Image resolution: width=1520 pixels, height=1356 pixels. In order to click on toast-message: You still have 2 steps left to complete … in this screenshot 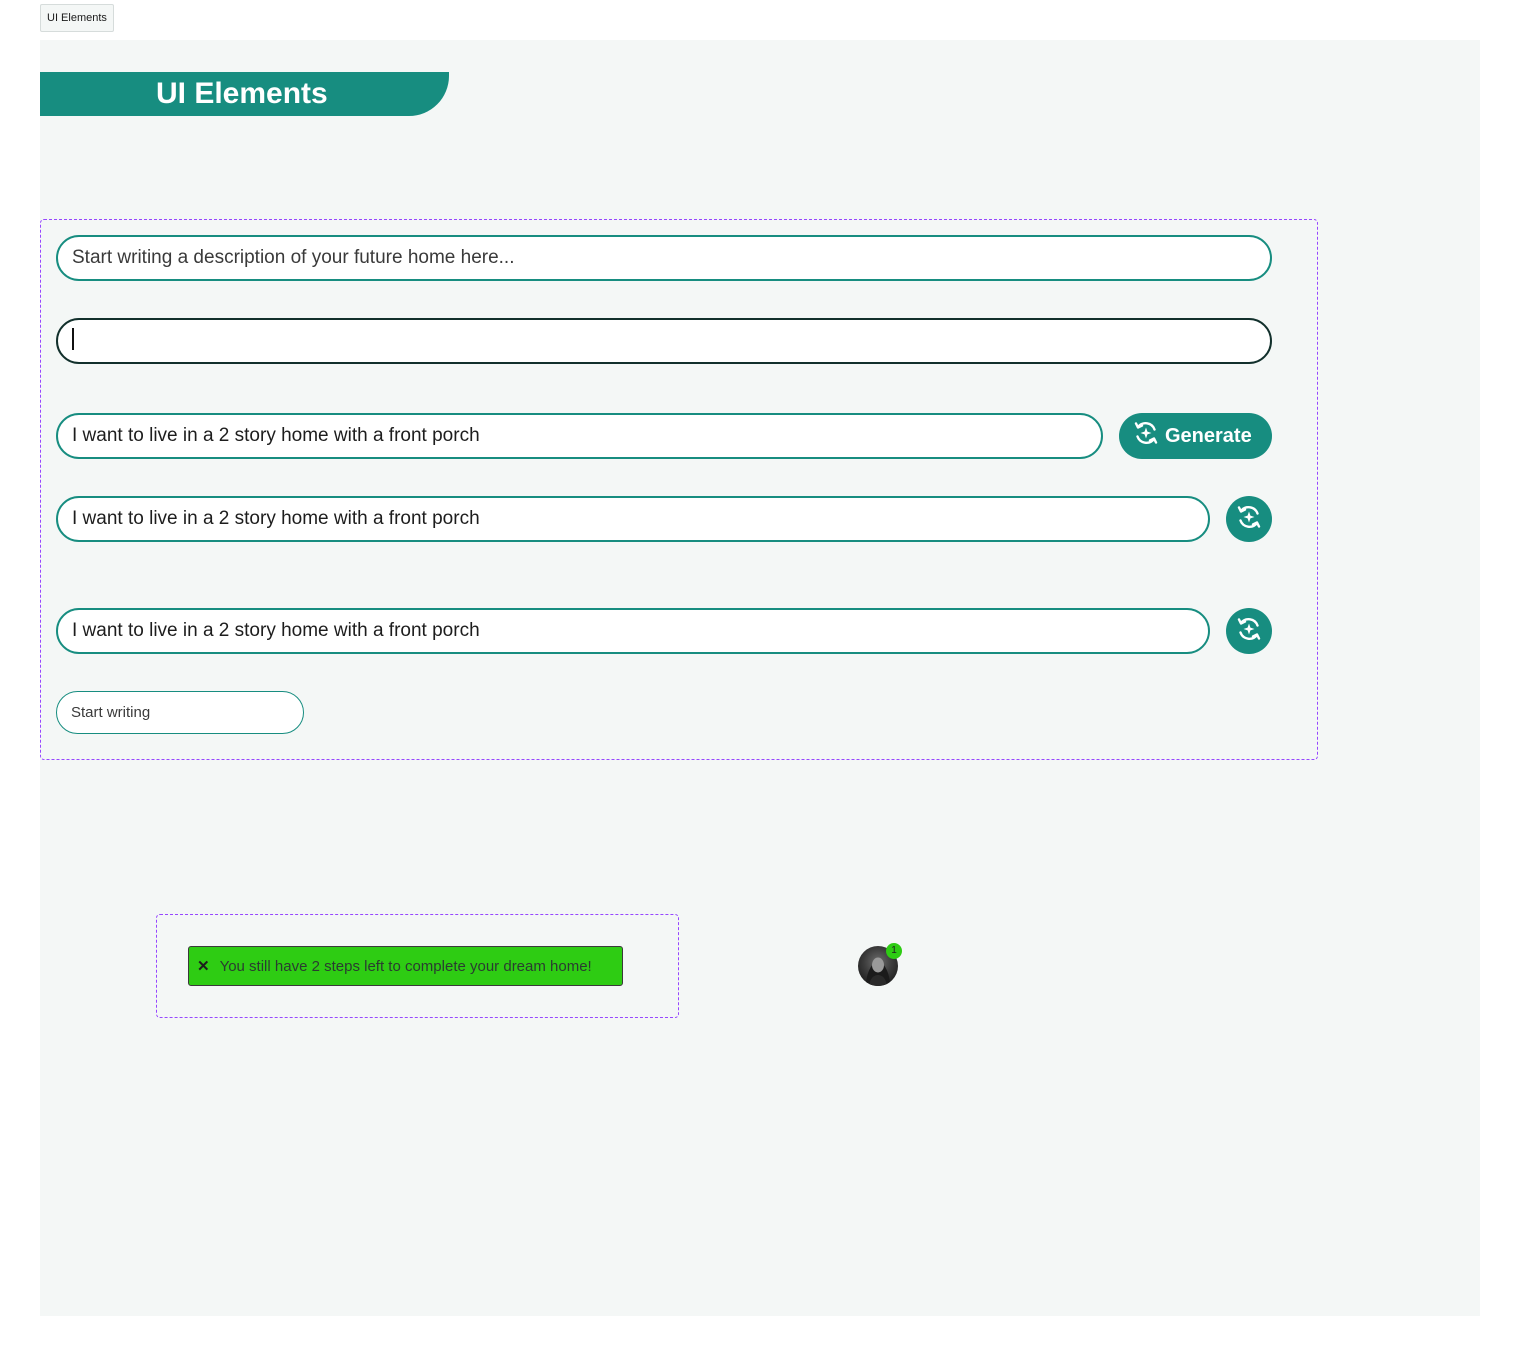, I will do `click(405, 966)`.